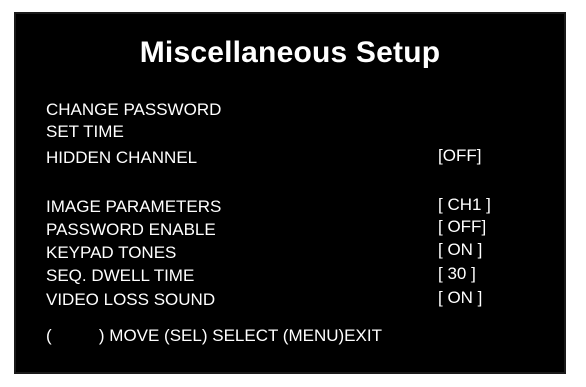 This screenshot has height=387, width=586. What do you see at coordinates (121, 158) in the screenshot?
I see `menu-item-hidden-channel: HIDDEN CHANNEL` at bounding box center [121, 158].